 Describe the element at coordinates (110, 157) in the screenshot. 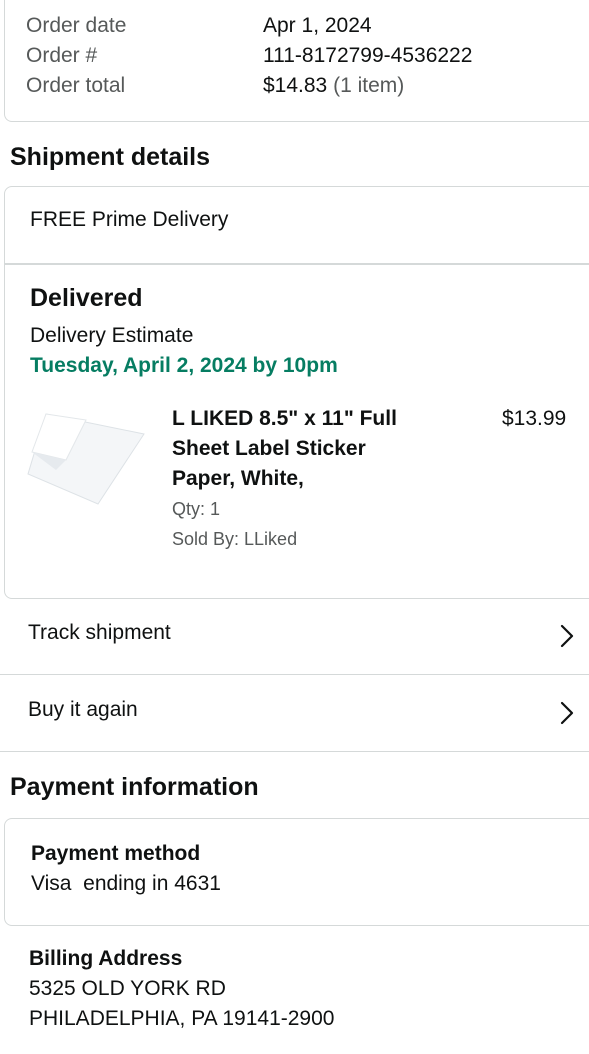

I see `shipment-details-title: Shipment details` at that location.